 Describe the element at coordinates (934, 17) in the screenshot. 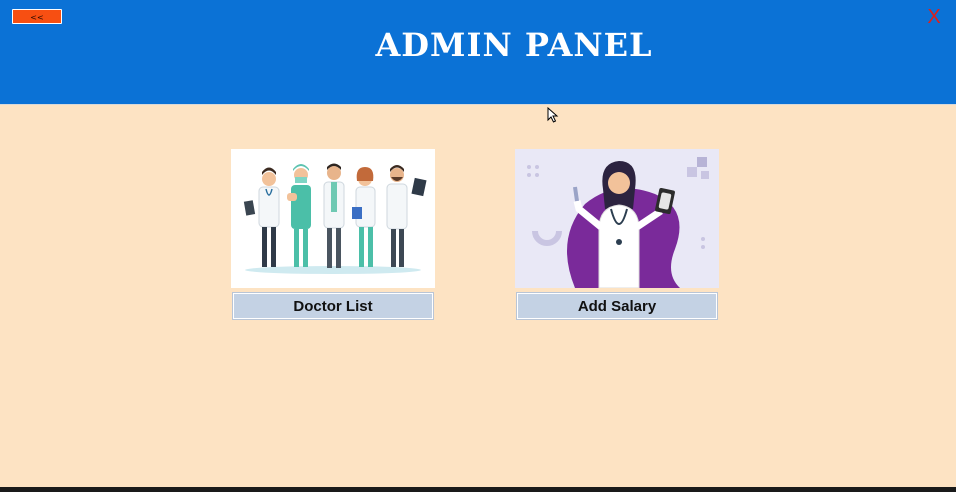

I see `close-button: X` at that location.